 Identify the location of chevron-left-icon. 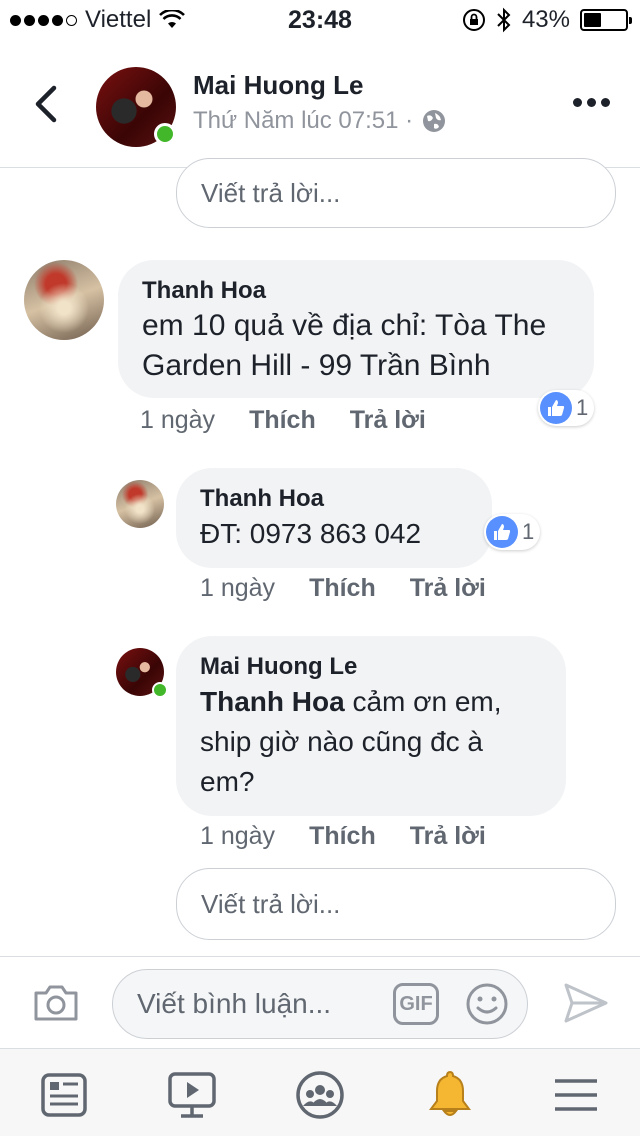
(46, 104).